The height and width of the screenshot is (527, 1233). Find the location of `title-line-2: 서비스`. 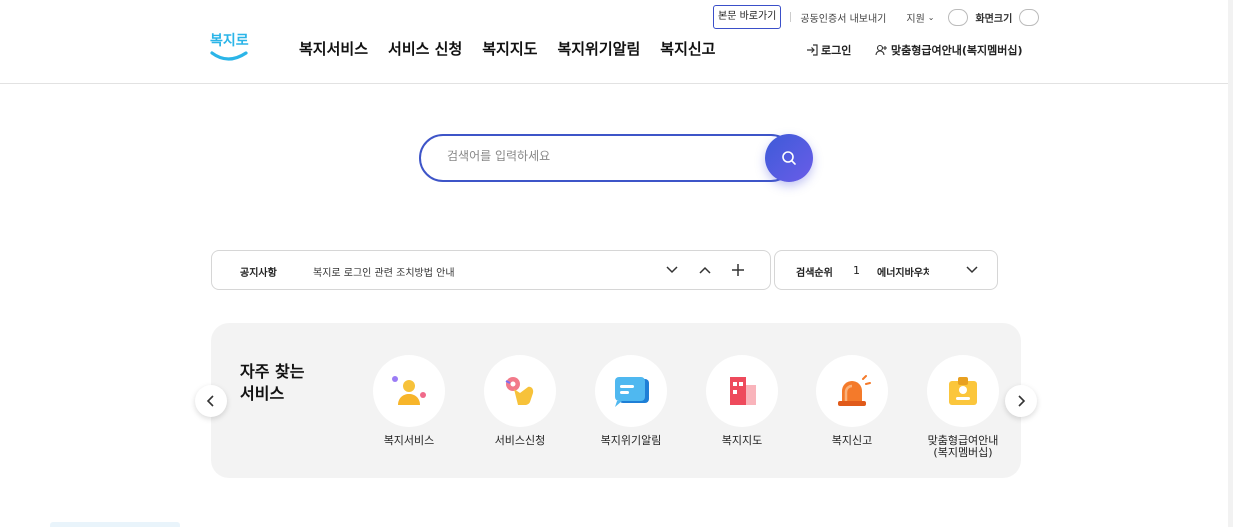

title-line-2: 서비스 is located at coordinates (262, 393).